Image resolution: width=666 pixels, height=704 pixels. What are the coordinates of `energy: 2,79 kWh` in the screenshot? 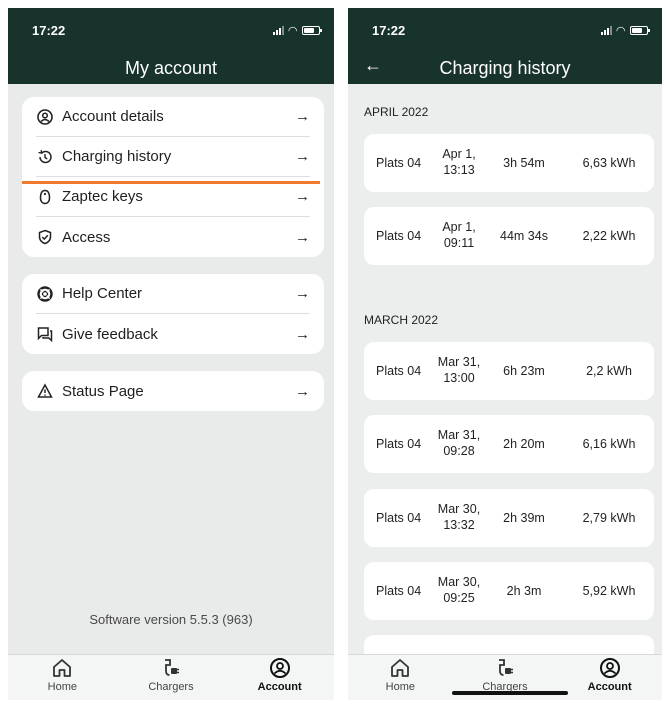 It's located at (609, 518).